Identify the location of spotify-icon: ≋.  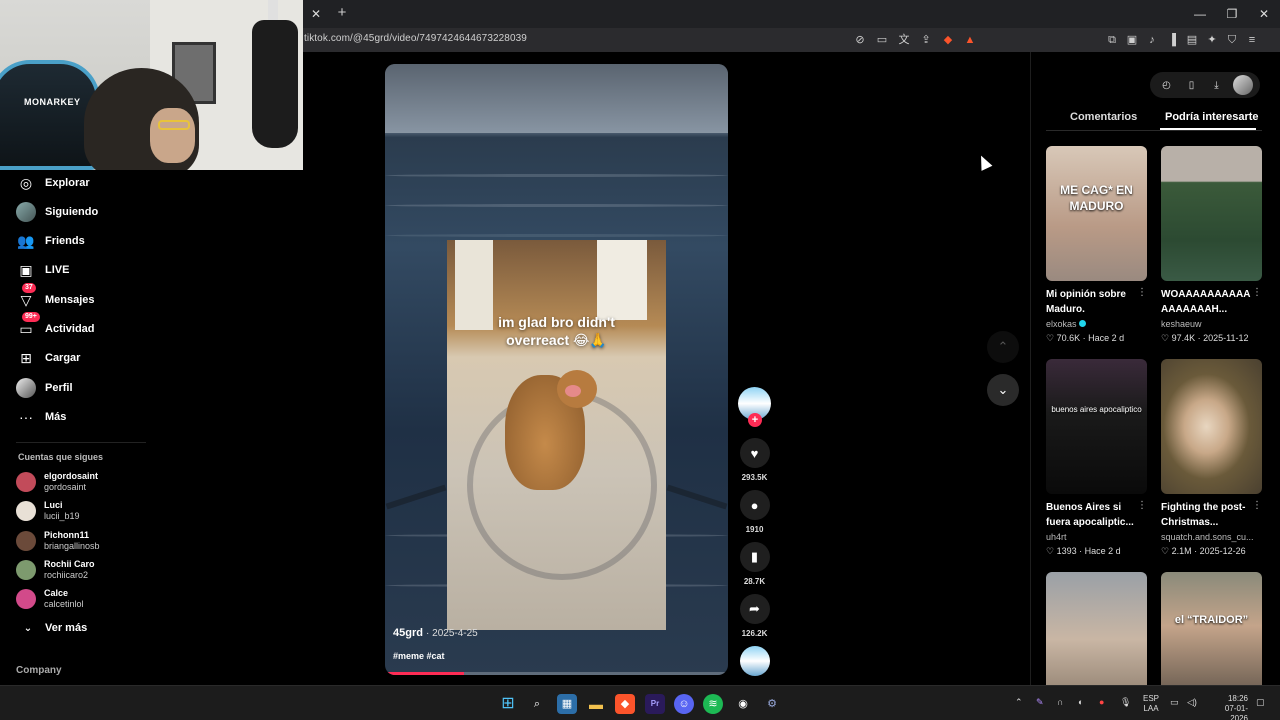
(713, 704).